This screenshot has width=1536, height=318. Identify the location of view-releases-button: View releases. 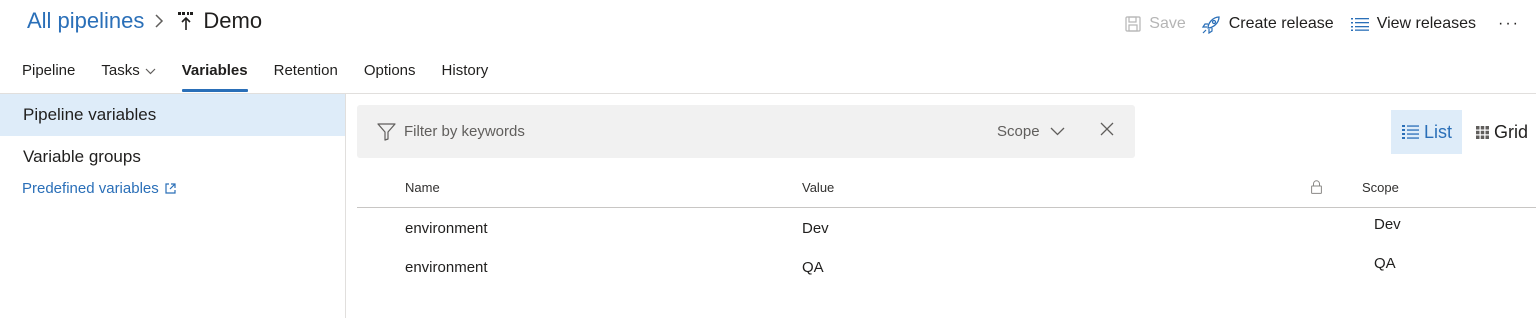
(1413, 24).